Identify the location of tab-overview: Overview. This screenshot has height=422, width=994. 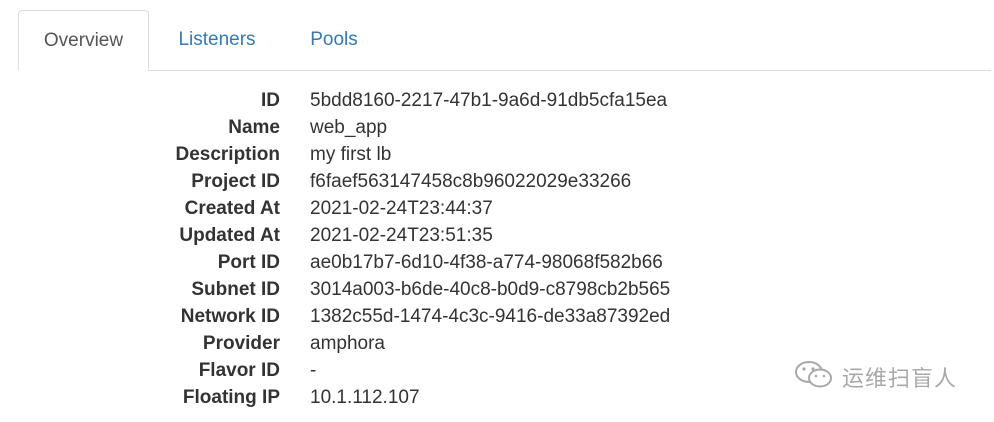
(83, 40).